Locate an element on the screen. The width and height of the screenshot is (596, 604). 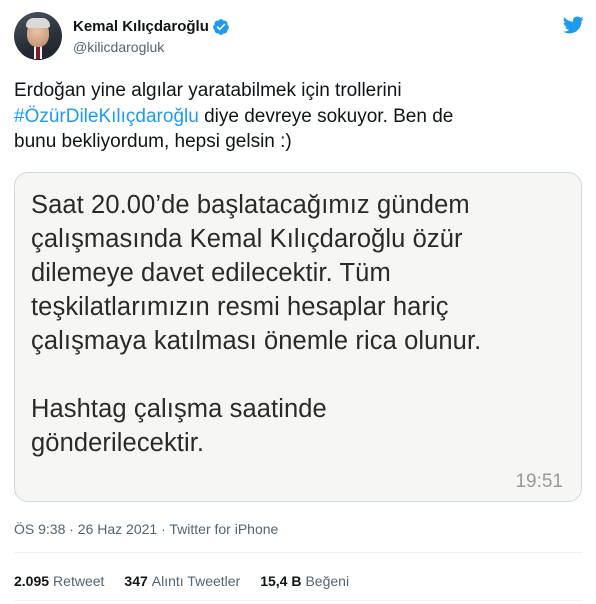
twitter-bird-icon is located at coordinates (573, 25).